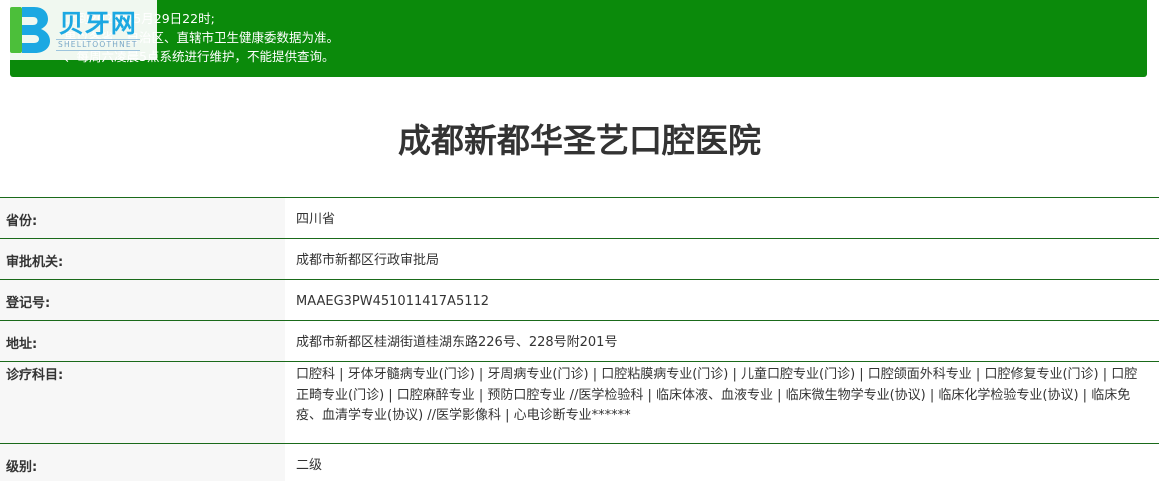  What do you see at coordinates (142, 462) in the screenshot?
I see `field-label: 级别:` at bounding box center [142, 462].